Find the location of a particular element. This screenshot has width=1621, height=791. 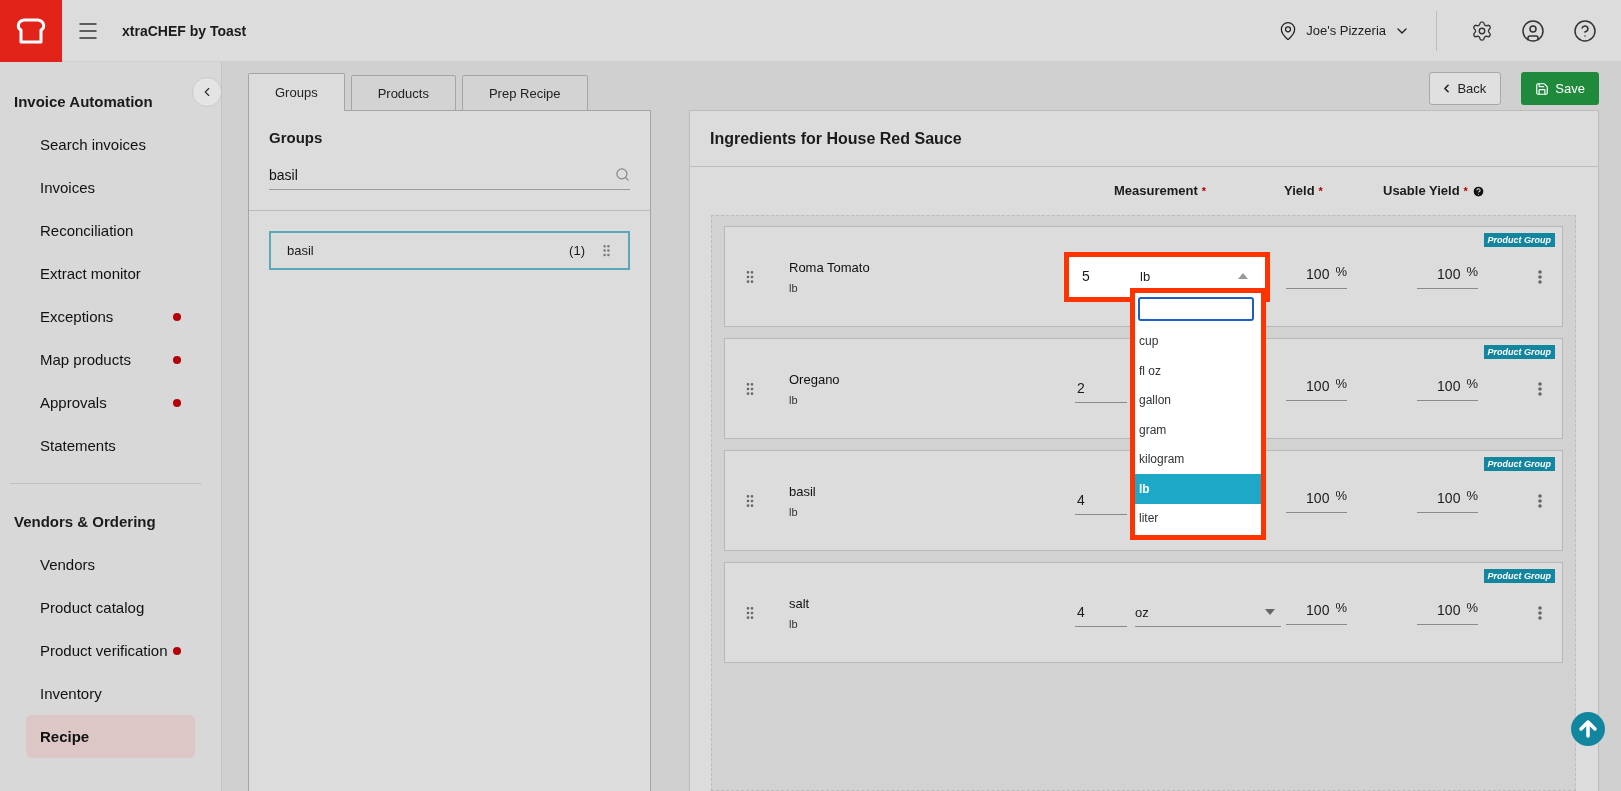

dropdown-search-field is located at coordinates (1196, 308).